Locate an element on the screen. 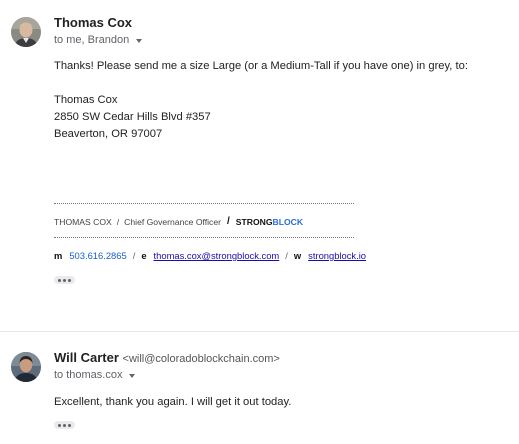  mobile-number: 503.616.2865 is located at coordinates (97, 255).